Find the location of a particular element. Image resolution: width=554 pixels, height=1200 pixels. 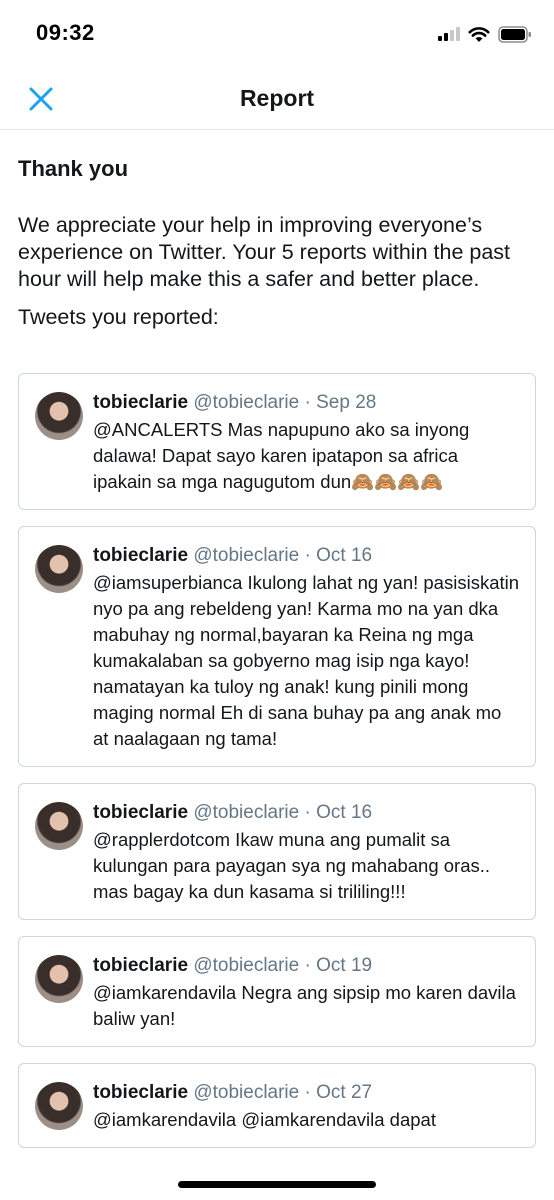

nav-bar: Report is located at coordinates (277, 98).